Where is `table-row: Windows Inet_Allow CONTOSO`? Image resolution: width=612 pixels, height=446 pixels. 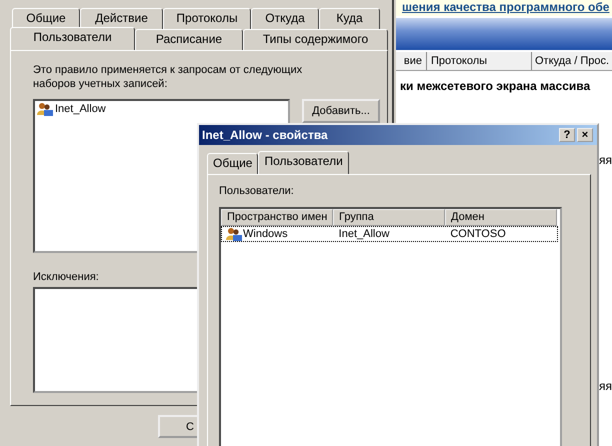
table-row: Windows Inet_Allow CONTOSO is located at coordinates (389, 234).